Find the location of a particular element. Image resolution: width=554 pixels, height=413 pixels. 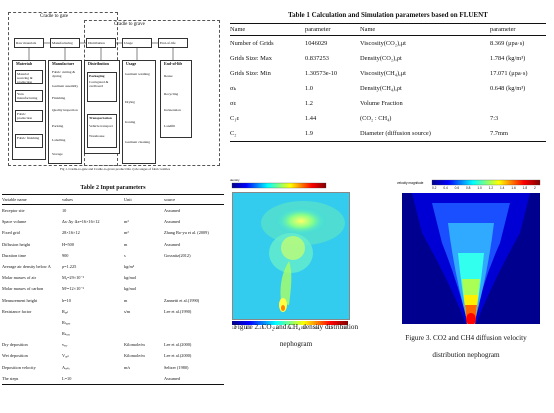

table-2-cell: h=10 is located at coordinates (66, 300).